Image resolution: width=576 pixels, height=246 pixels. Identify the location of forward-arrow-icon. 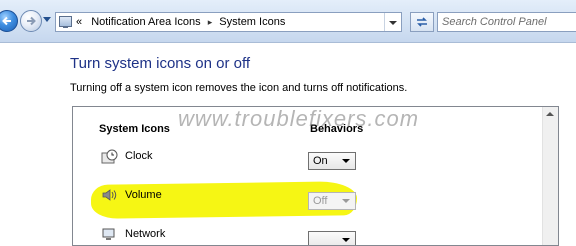
(31, 21).